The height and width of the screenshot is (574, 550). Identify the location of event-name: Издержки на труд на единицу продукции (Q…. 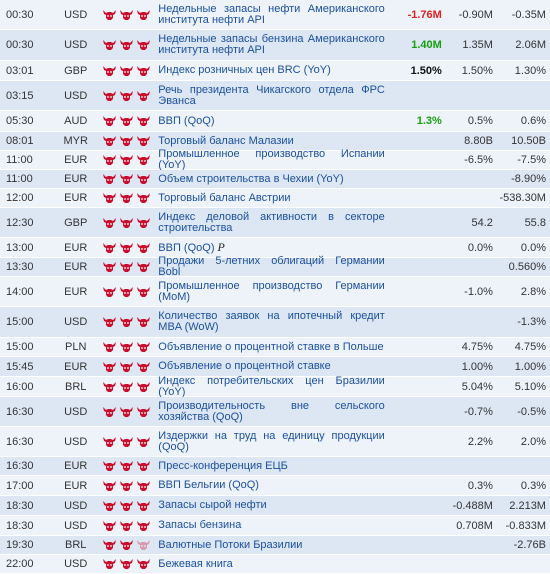
(271, 441).